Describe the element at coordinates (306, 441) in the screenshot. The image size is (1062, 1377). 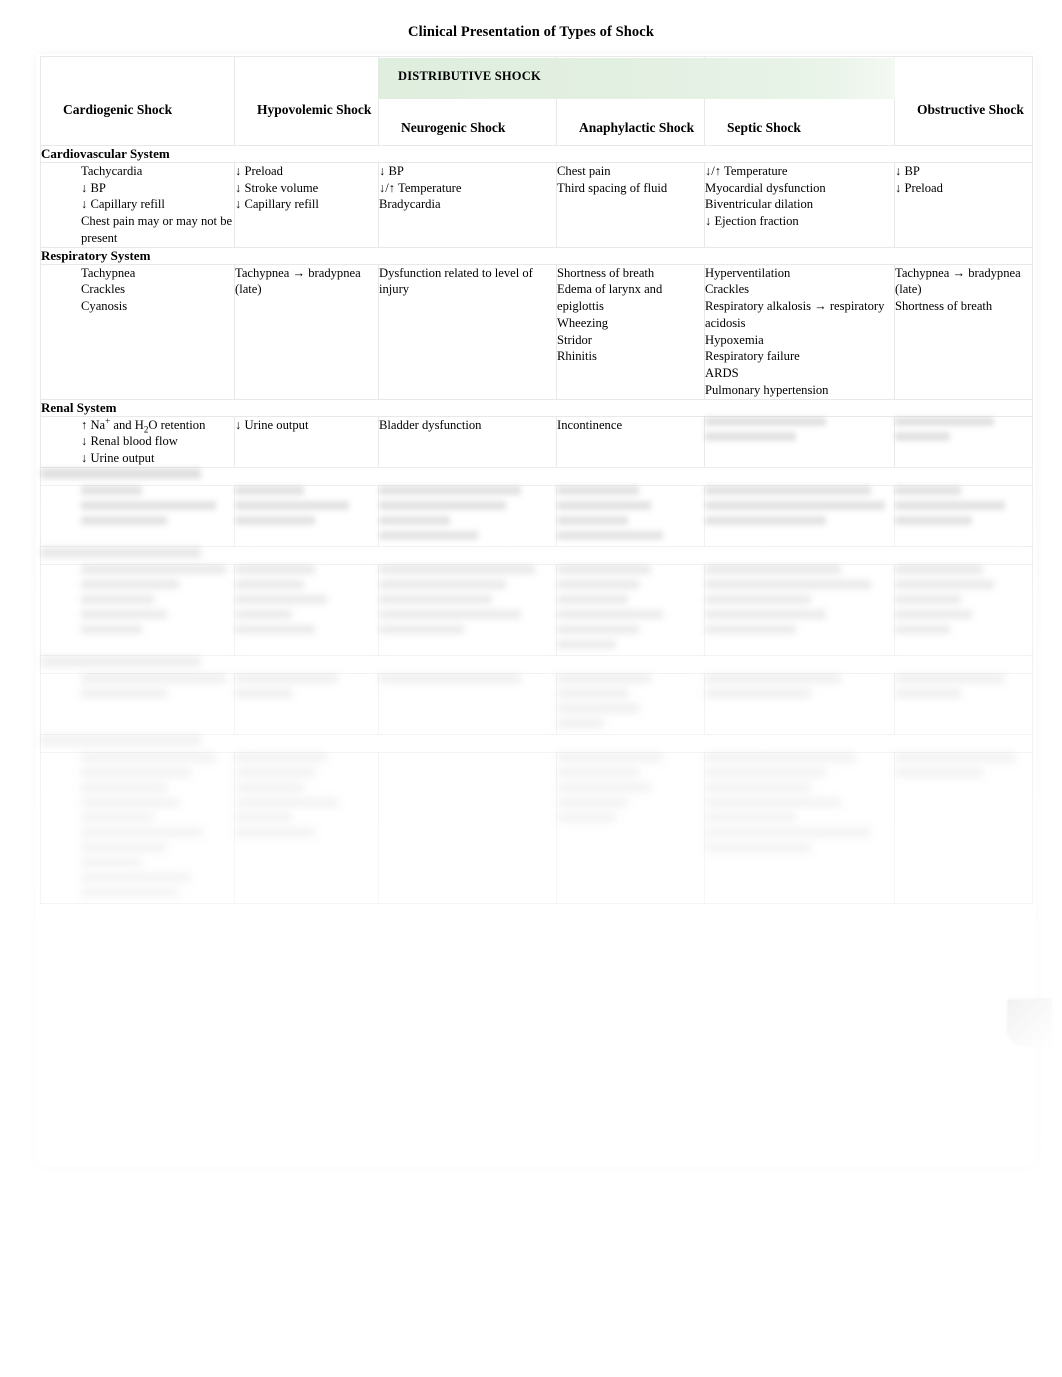
I see `cell-renal-hypovolemic: ↓ Urine output` at that location.